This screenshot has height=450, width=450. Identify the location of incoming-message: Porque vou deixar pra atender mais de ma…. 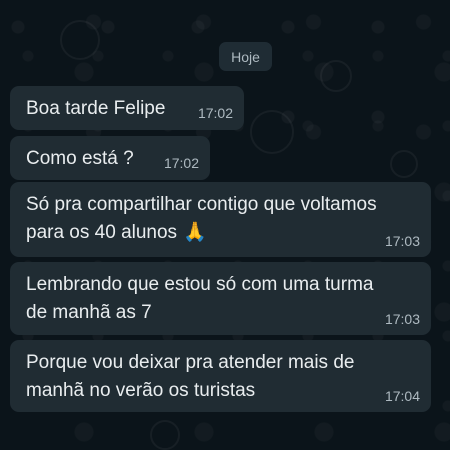
(220, 376).